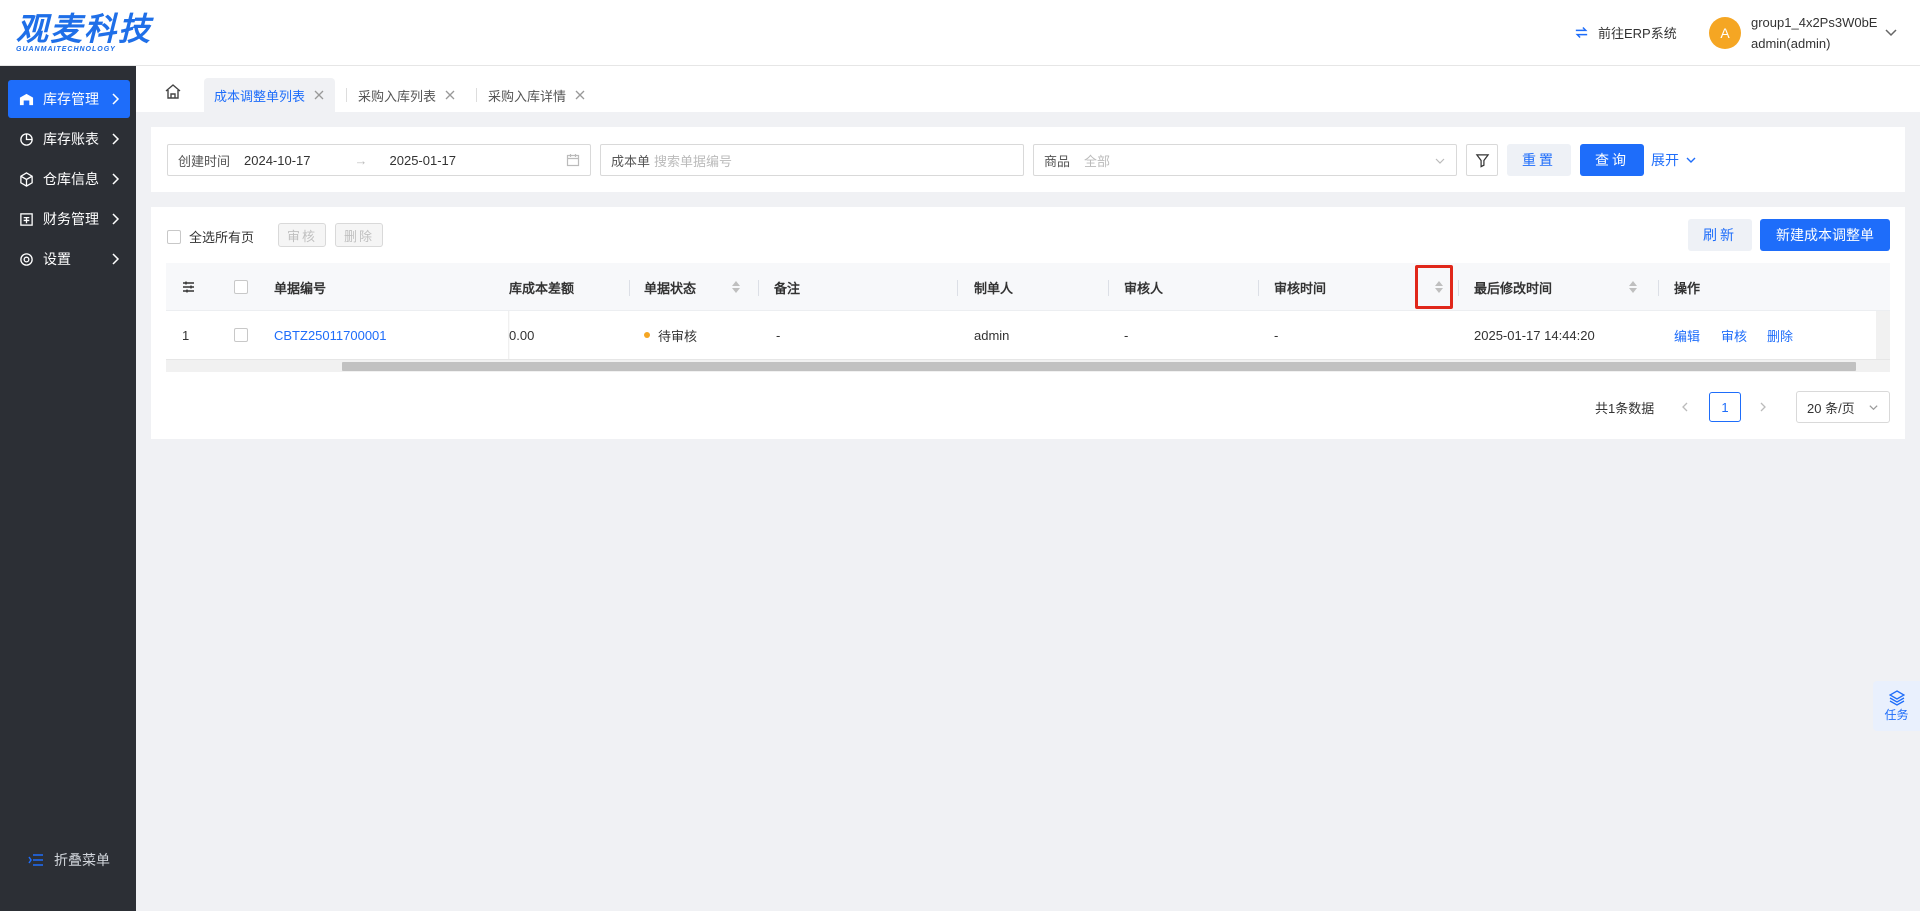  Describe the element at coordinates (270, 95) in the screenshot. I see `tab-cost-adjust-list: 成本调整单列表` at that location.